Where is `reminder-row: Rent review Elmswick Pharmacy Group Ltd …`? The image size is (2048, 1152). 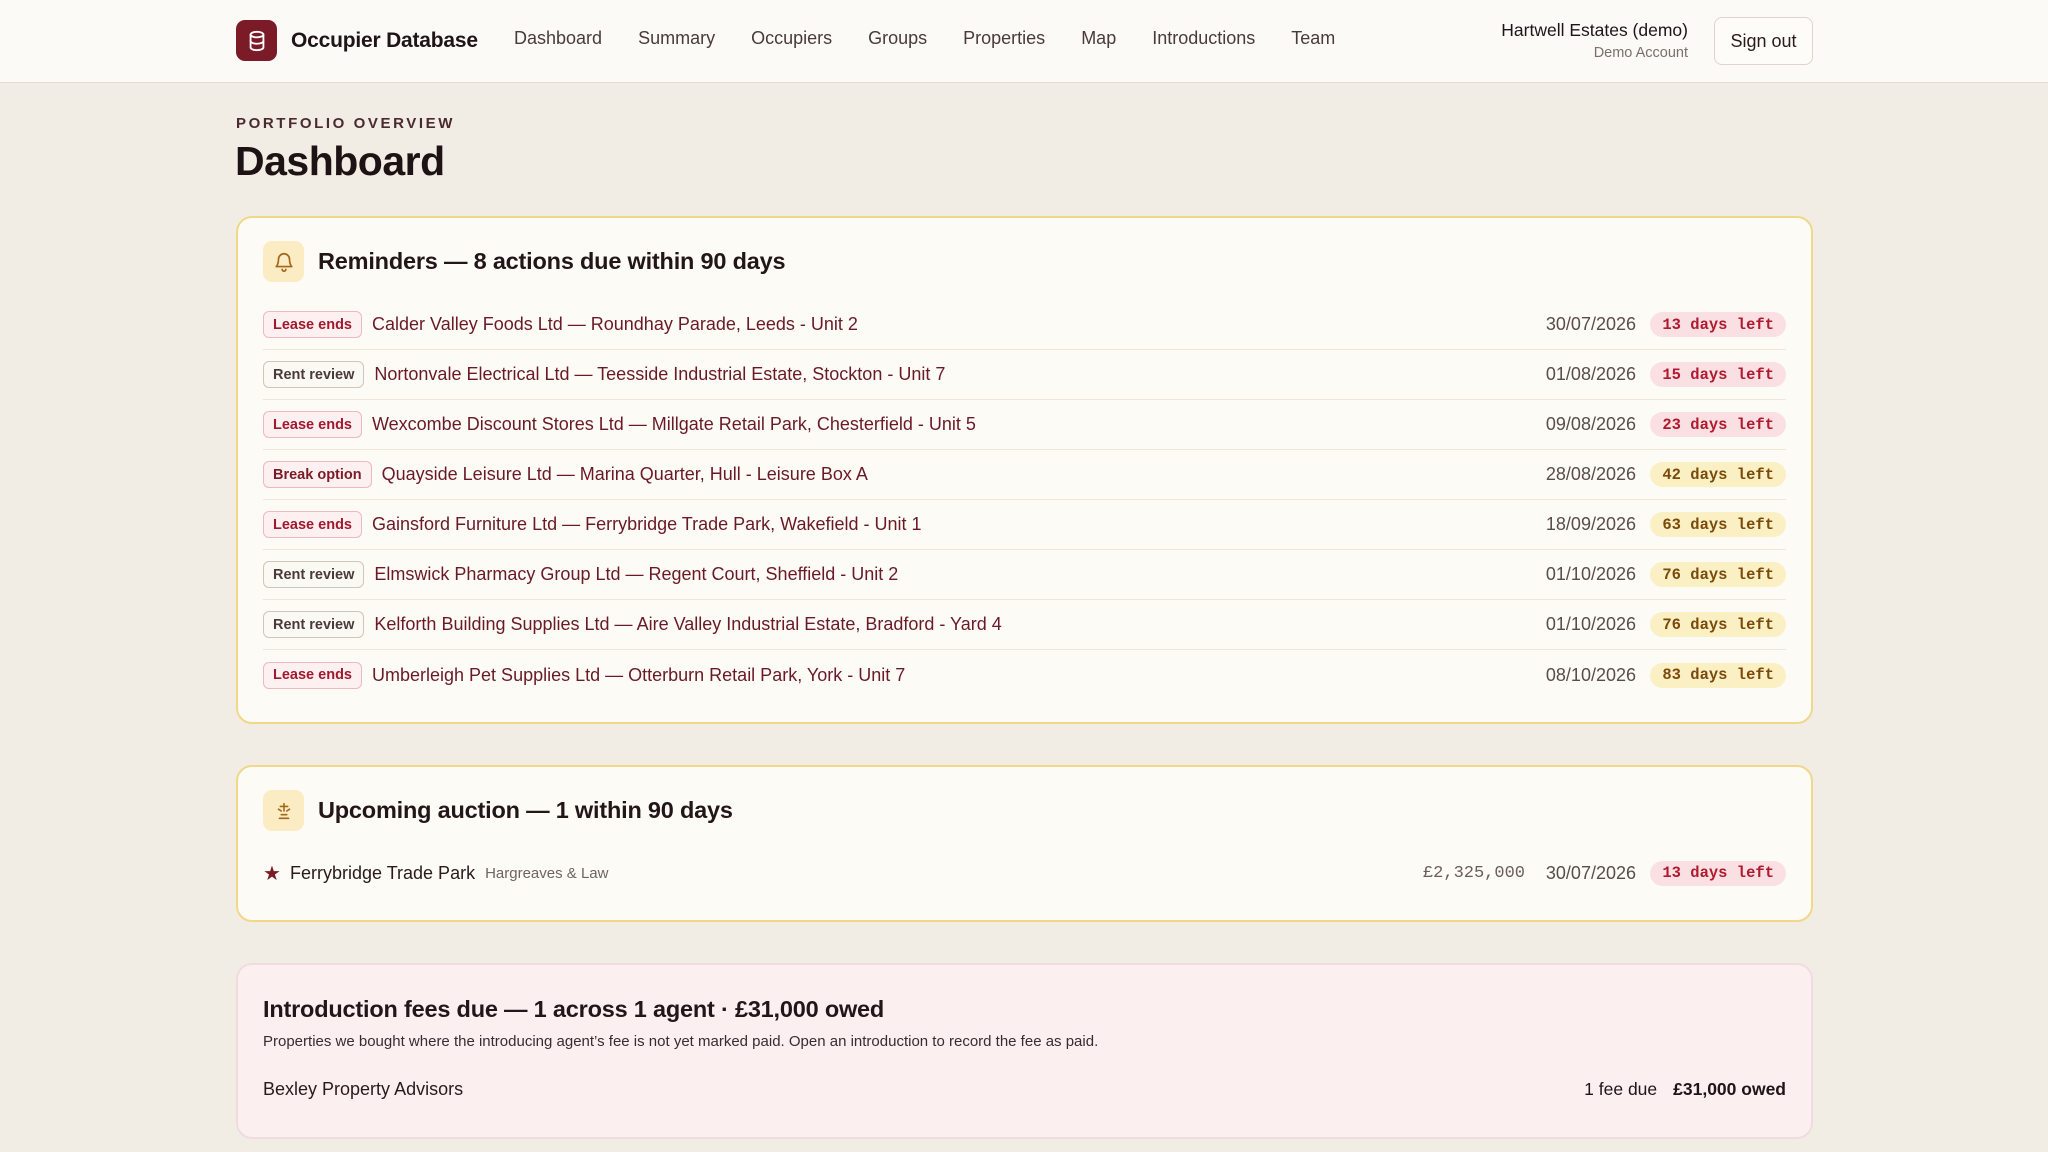 reminder-row: Rent review Elmswick Pharmacy Group Ltd … is located at coordinates (1024, 575).